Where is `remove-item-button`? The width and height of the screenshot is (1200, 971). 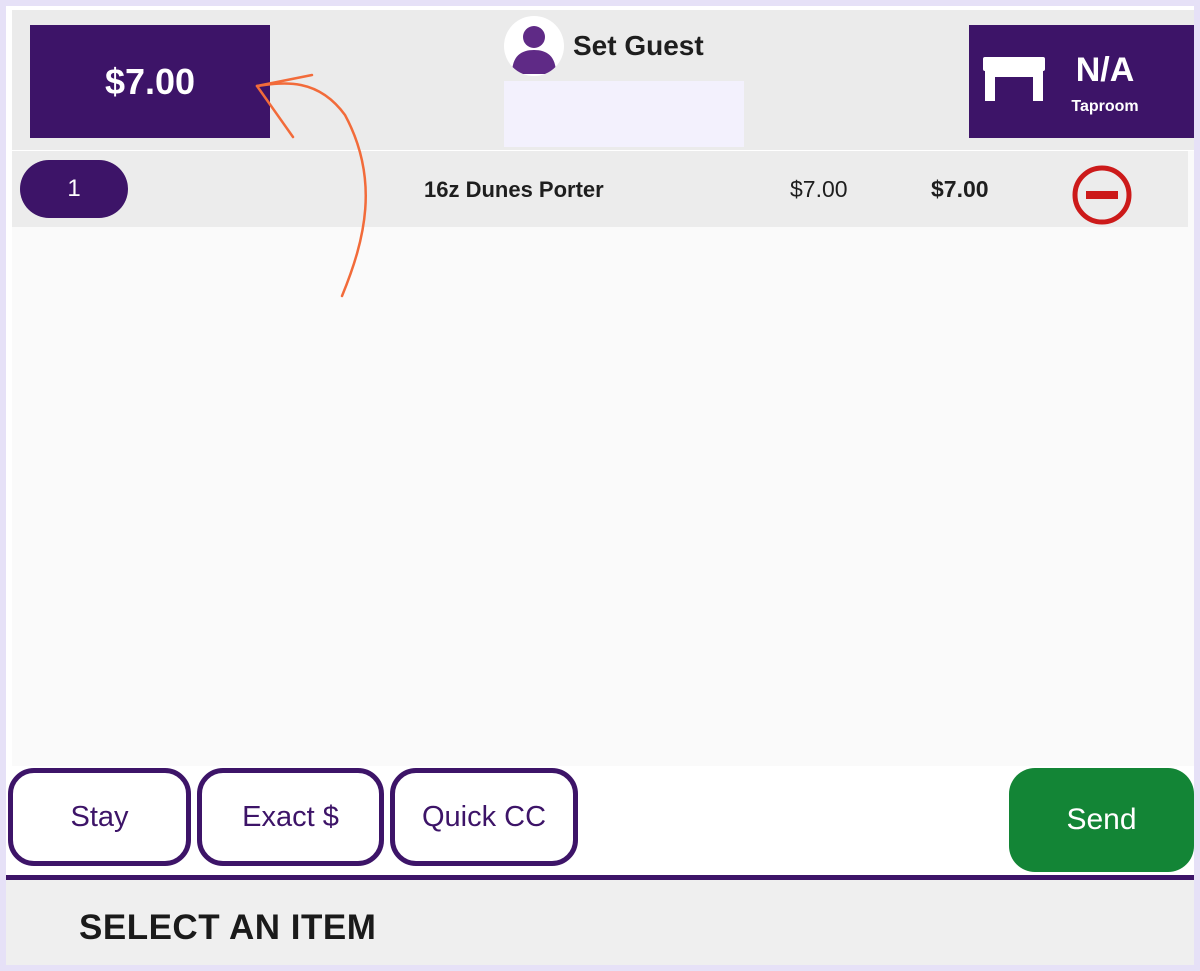 remove-item-button is located at coordinates (1102, 195).